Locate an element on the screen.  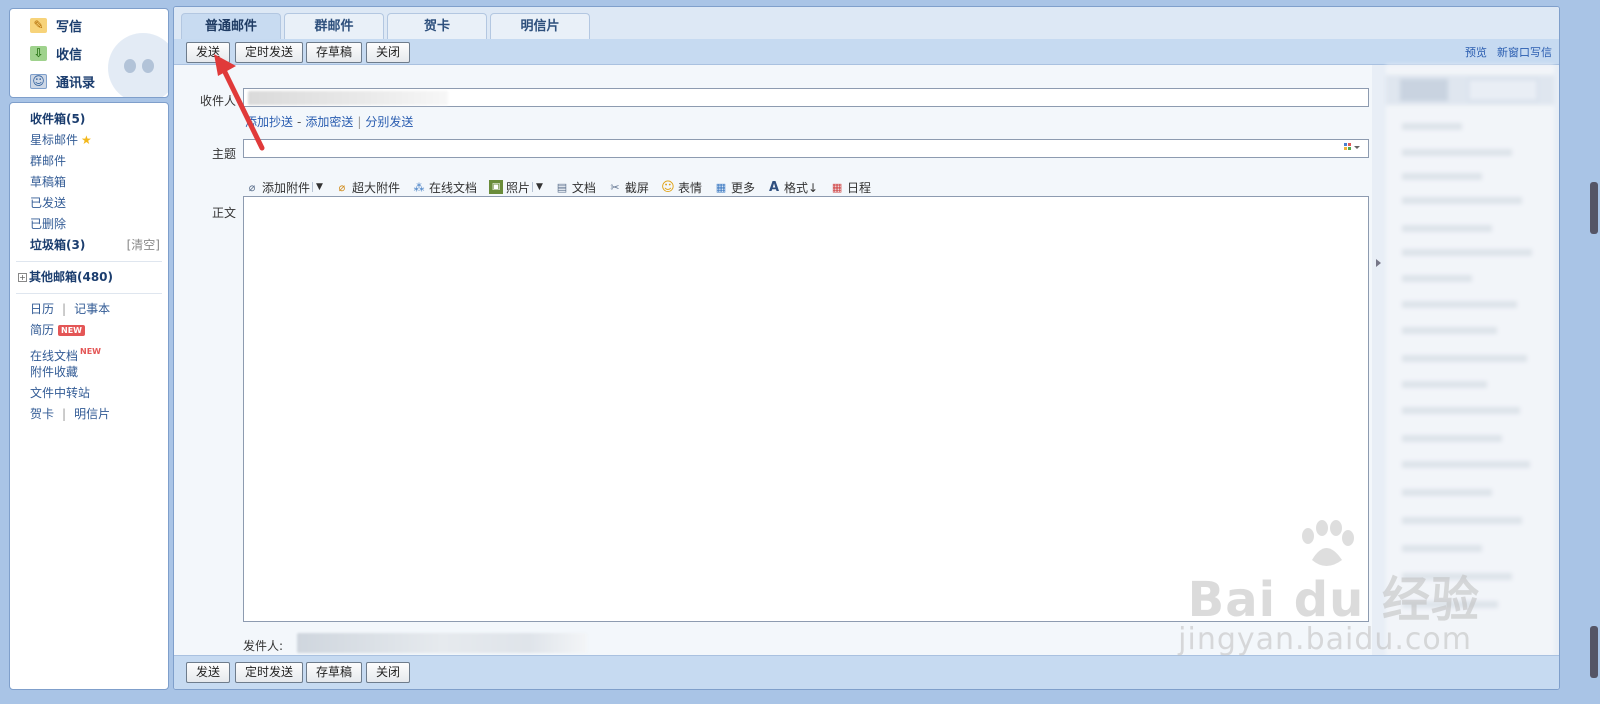
more-button: ▦ 更多 is located at coordinates (734, 187).